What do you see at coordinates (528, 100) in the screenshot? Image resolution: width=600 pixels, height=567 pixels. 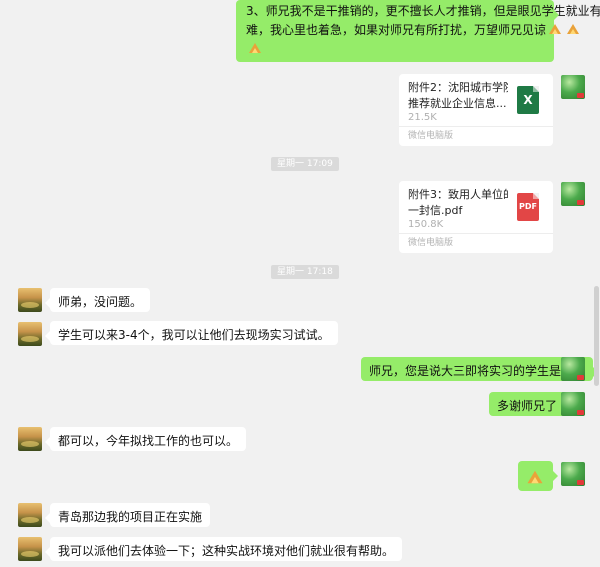 I see `excel-file-icon: X` at bounding box center [528, 100].